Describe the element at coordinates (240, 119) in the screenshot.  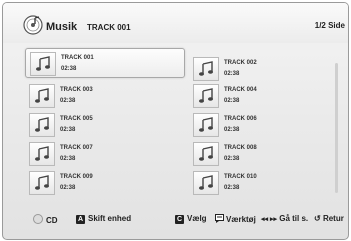
I see `track-name: TRACK 006` at that location.